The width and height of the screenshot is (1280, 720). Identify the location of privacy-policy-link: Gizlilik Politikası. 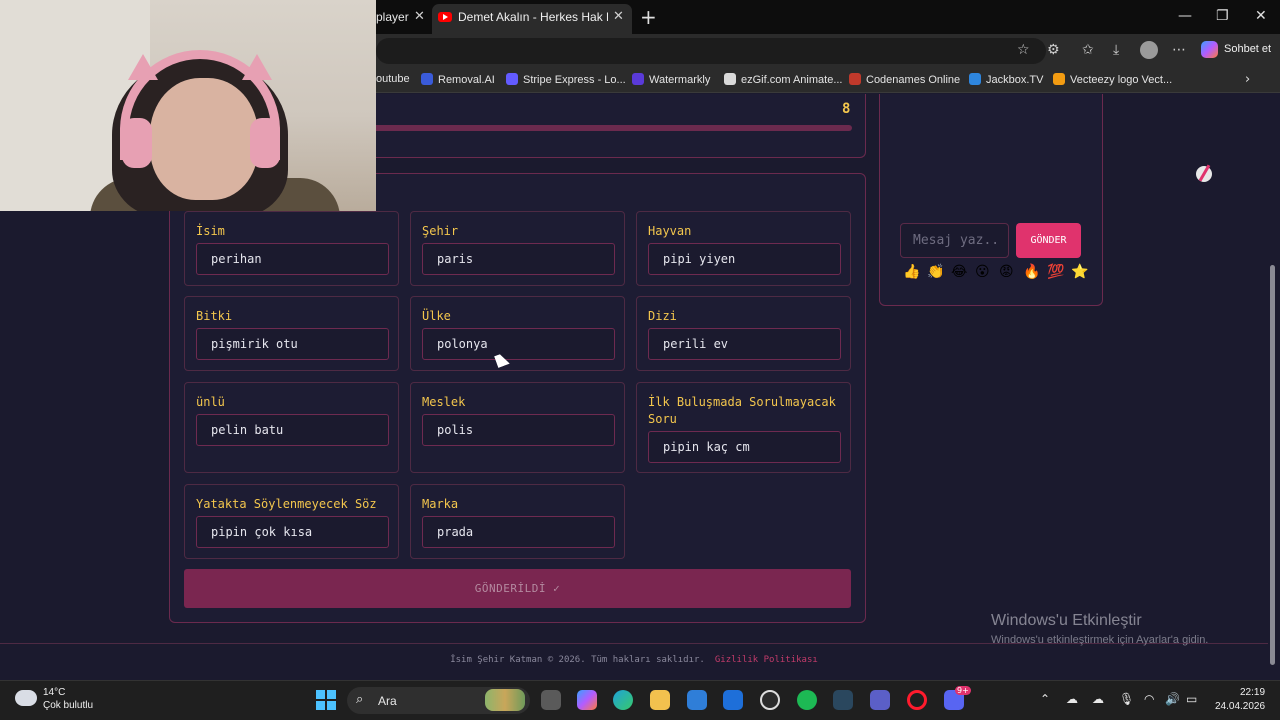
(766, 660).